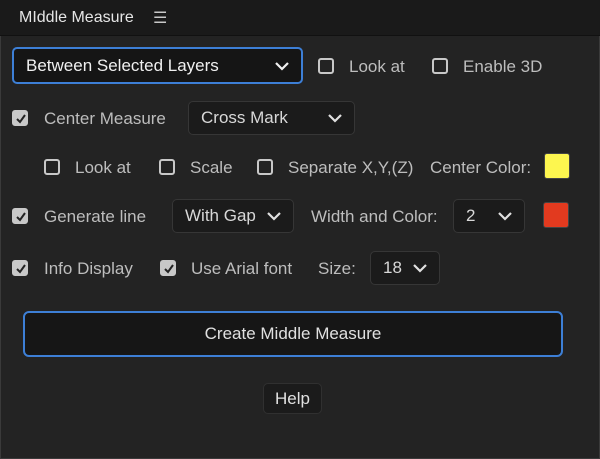  Describe the element at coordinates (440, 66) in the screenshot. I see `enable-3d-checkbox` at that location.